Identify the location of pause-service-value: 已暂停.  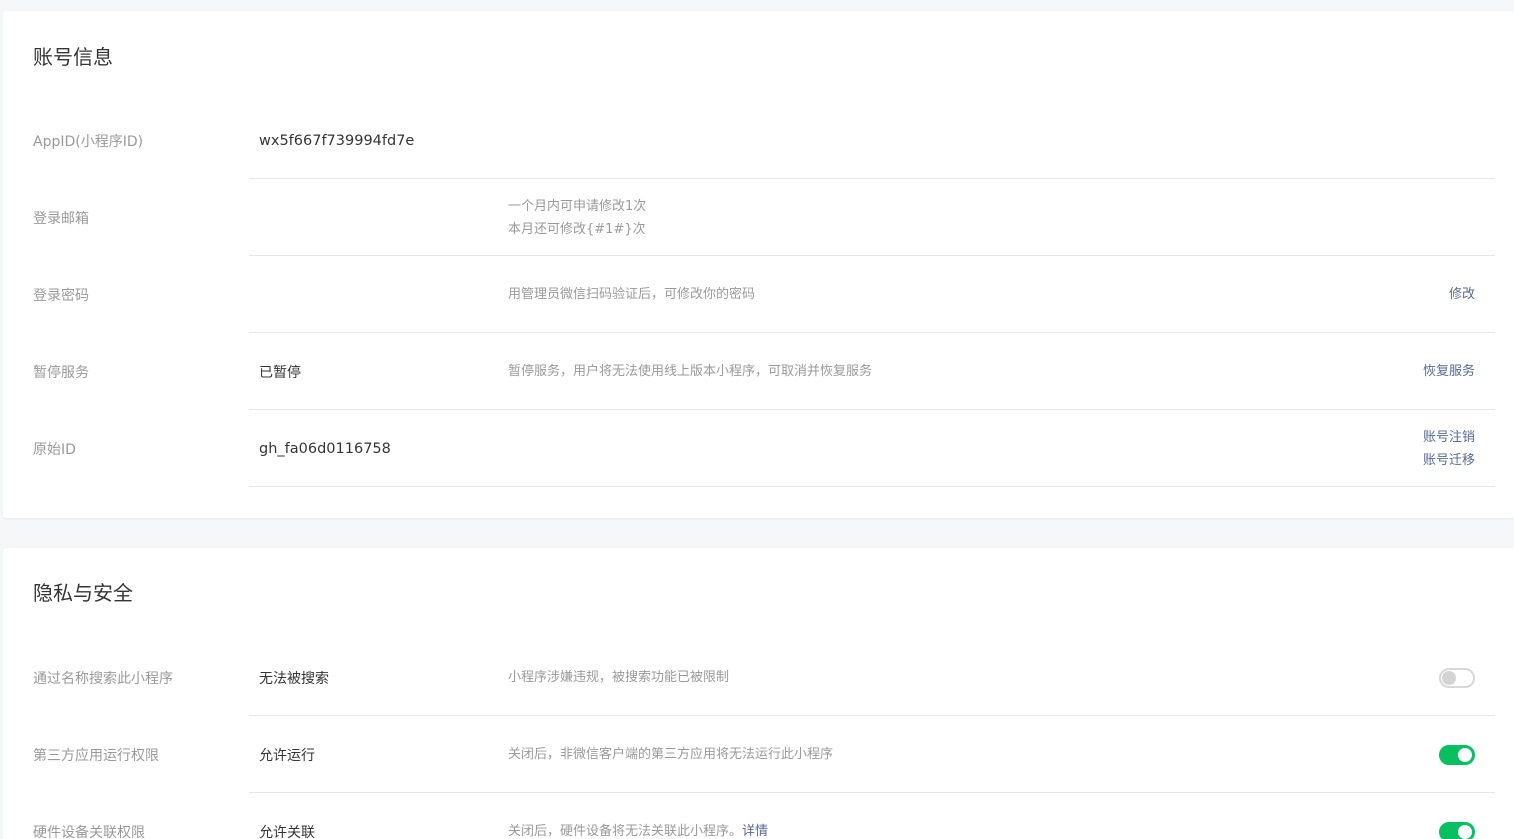
(280, 372).